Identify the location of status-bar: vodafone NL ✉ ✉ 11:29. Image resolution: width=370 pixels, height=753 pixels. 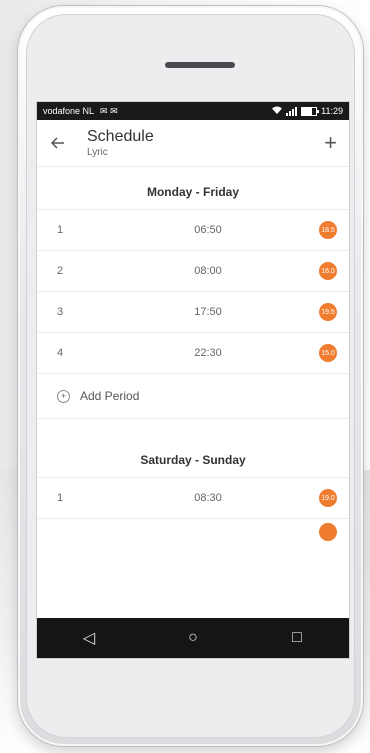
(193, 111).